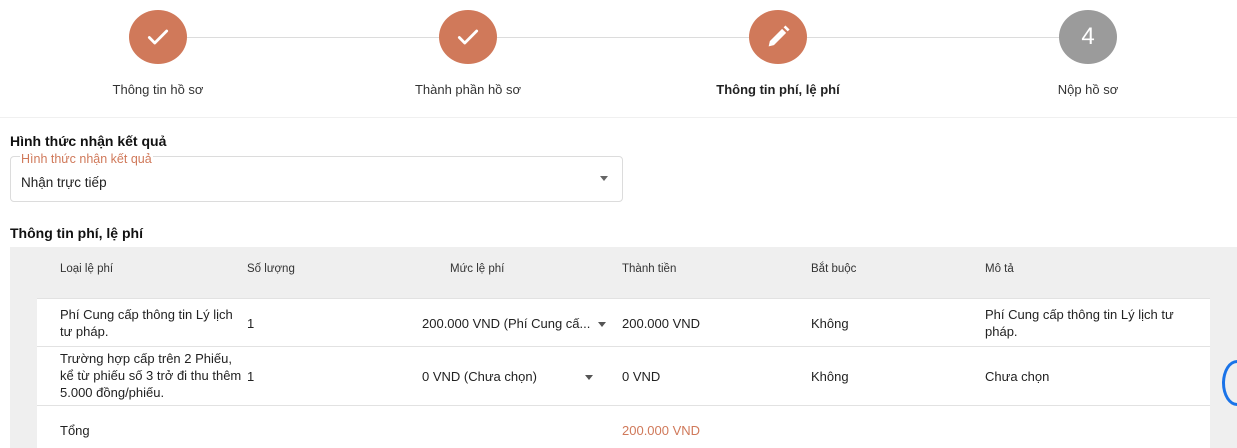 This screenshot has height=448, width=1237. I want to click on step-1-label: Thông tin hồ sơ, so click(158, 89).